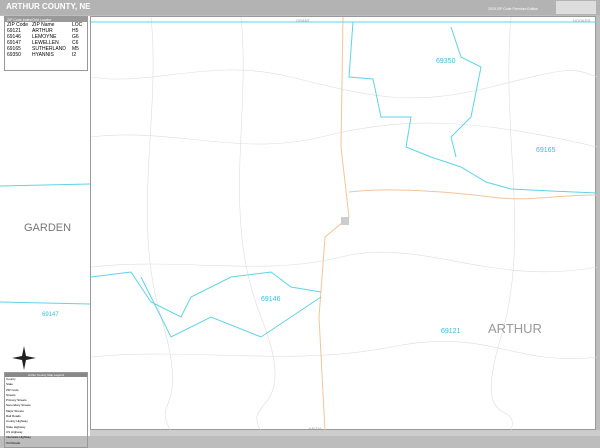  What do you see at coordinates (451, 331) in the screenshot?
I see `zip-label-69121: 69121` at bounding box center [451, 331].